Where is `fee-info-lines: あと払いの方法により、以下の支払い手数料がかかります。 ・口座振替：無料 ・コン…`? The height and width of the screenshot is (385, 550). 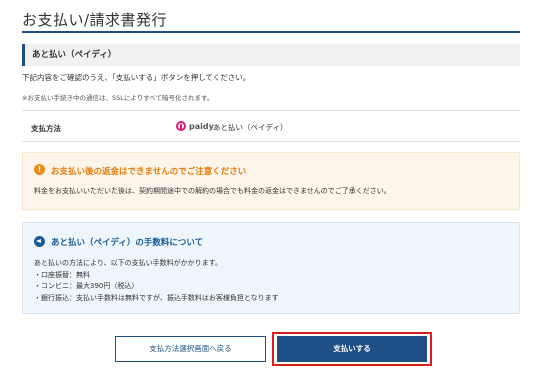 fee-info-lines: あと払いの方法により、以下の支払い手数料がかかります。 ・口座振替：無料 ・コン… is located at coordinates (156, 281).